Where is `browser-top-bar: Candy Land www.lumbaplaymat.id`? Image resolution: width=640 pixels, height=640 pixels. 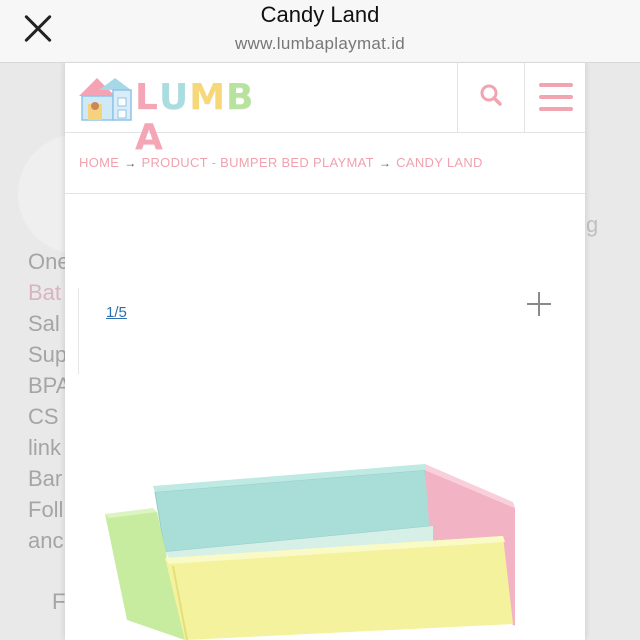 browser-top-bar: Candy Land www.lumbaplaymat.id is located at coordinates (320, 31).